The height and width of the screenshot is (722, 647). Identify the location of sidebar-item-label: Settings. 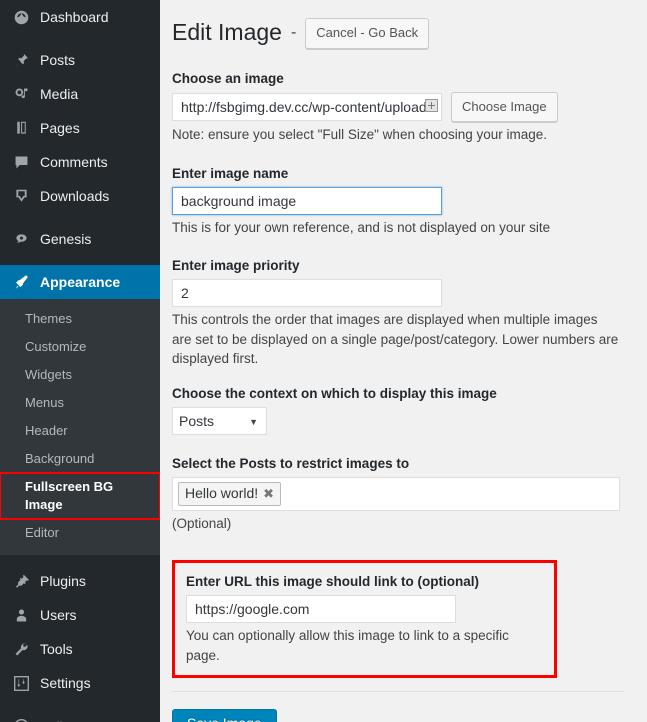
(65, 683).